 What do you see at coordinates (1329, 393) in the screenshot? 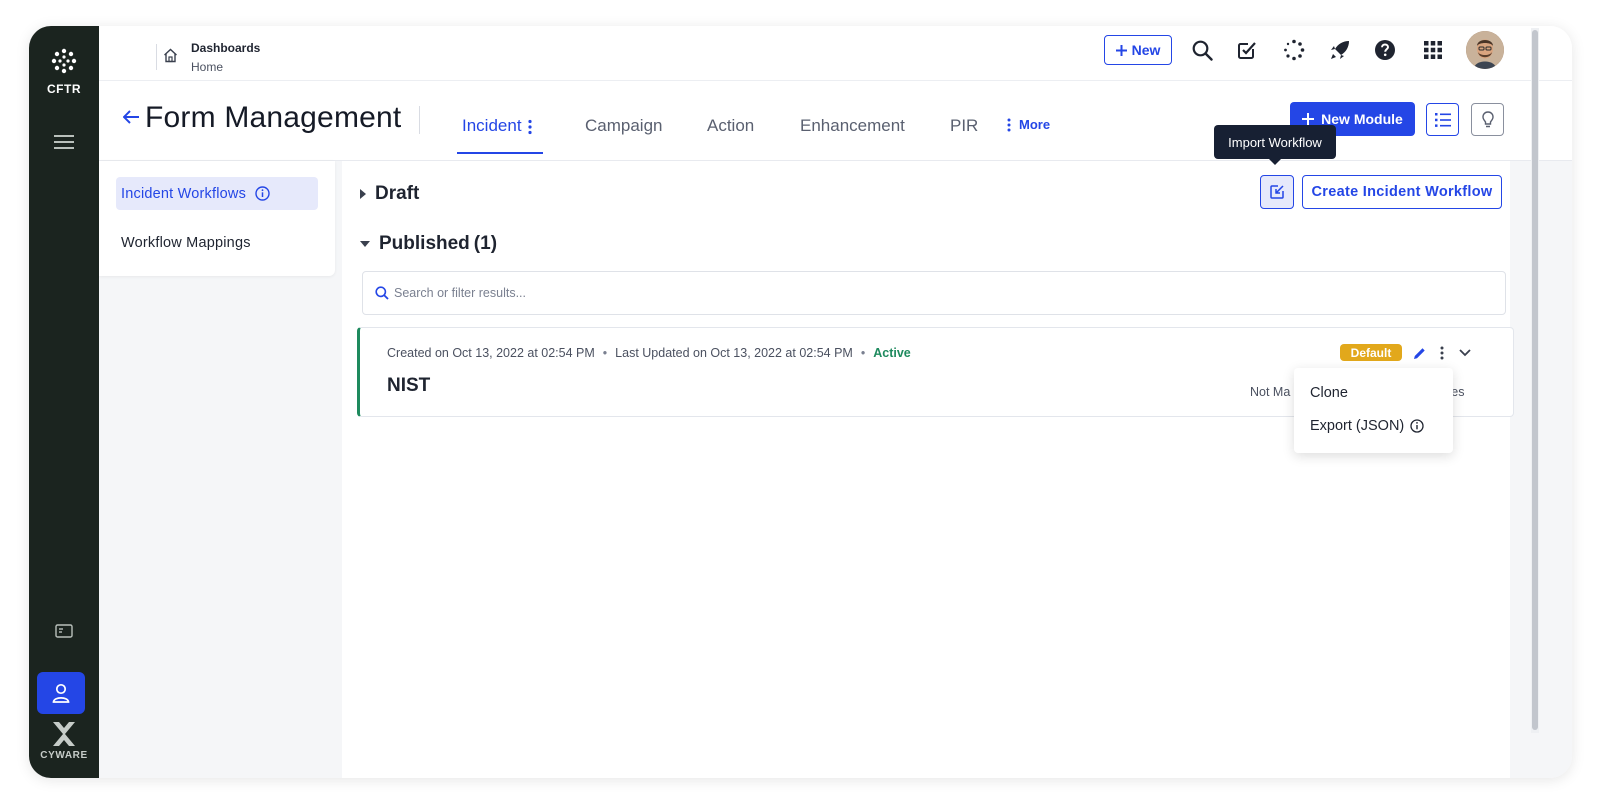
I see `menu-item-clone: Clone` at bounding box center [1329, 393].